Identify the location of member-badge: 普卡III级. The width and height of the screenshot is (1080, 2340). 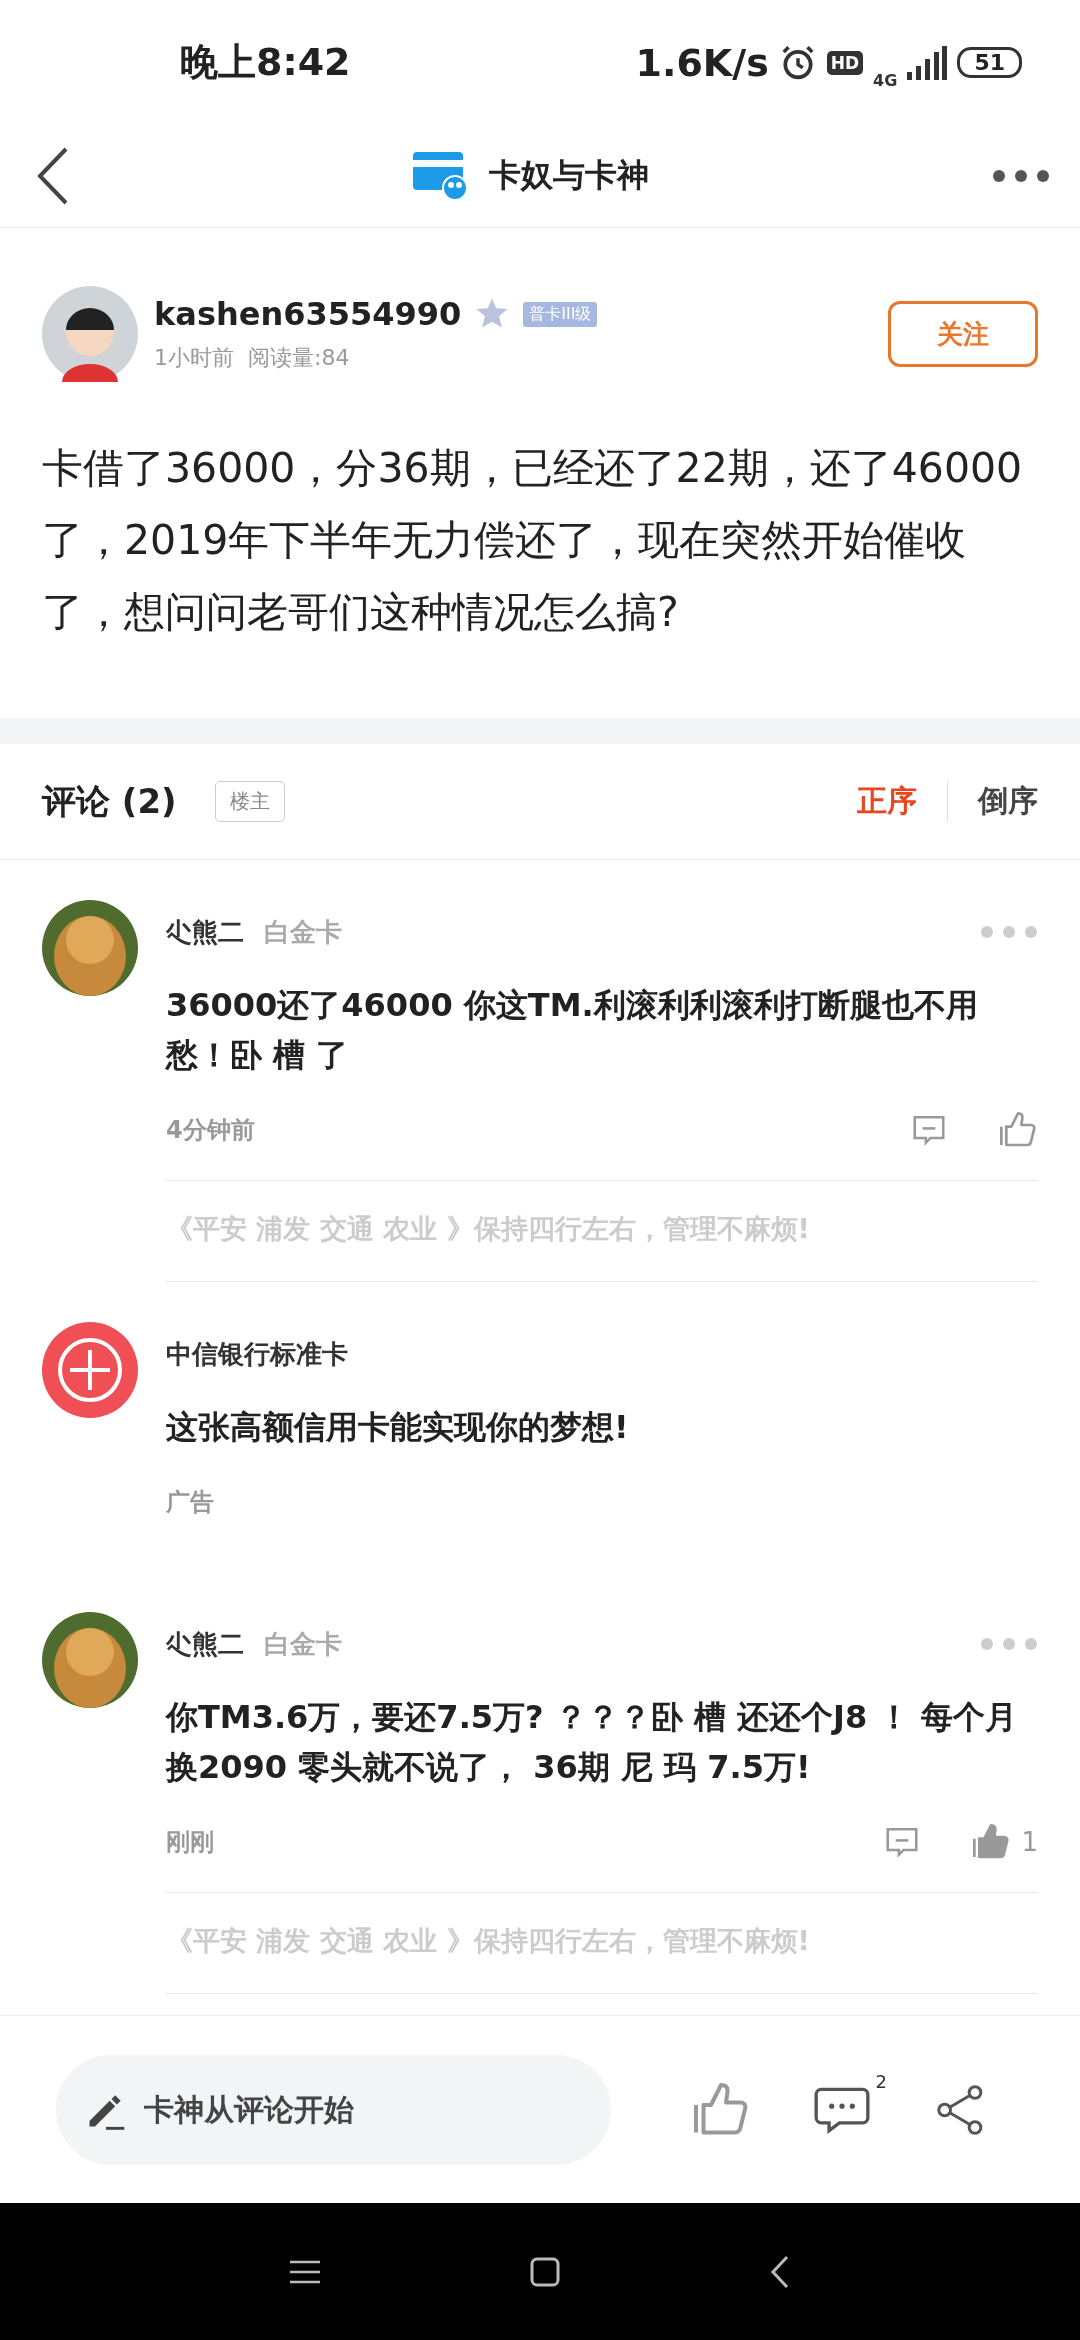
(560, 314).